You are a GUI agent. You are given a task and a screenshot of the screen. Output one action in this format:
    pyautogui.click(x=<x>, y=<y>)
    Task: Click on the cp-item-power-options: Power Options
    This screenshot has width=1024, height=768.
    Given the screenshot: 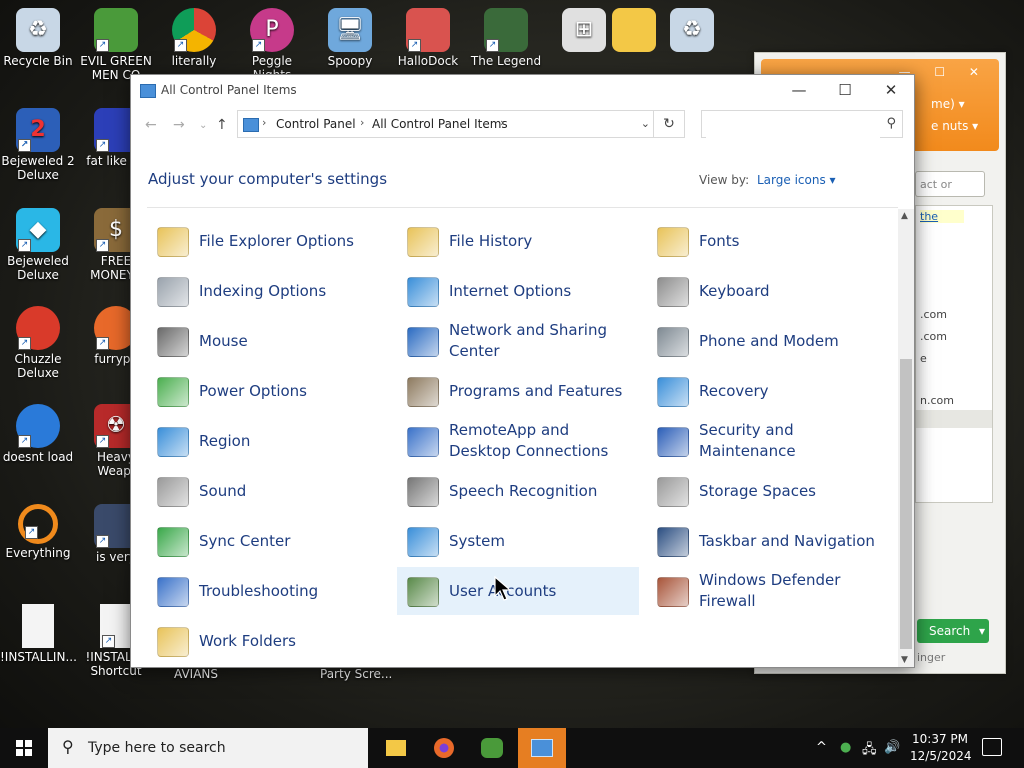 What is the action you would take?
    pyautogui.click(x=268, y=391)
    